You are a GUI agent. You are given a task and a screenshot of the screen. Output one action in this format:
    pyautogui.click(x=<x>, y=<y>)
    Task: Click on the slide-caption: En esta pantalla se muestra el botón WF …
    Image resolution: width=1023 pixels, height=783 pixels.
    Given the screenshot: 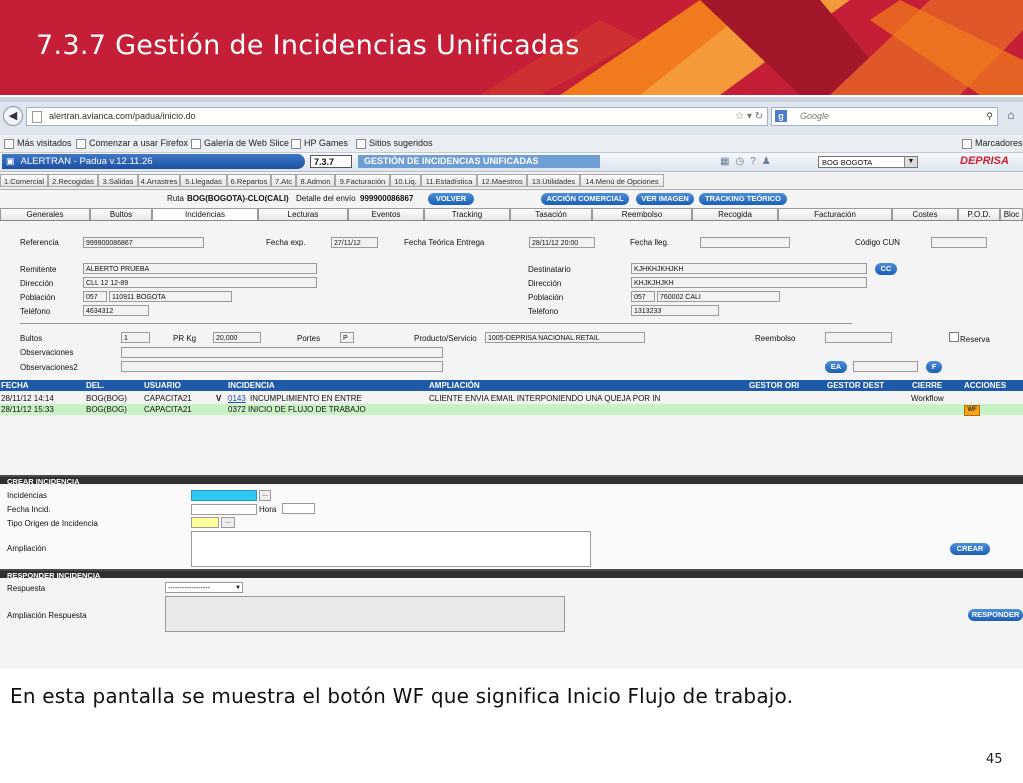 What is the action you would take?
    pyautogui.click(x=402, y=696)
    